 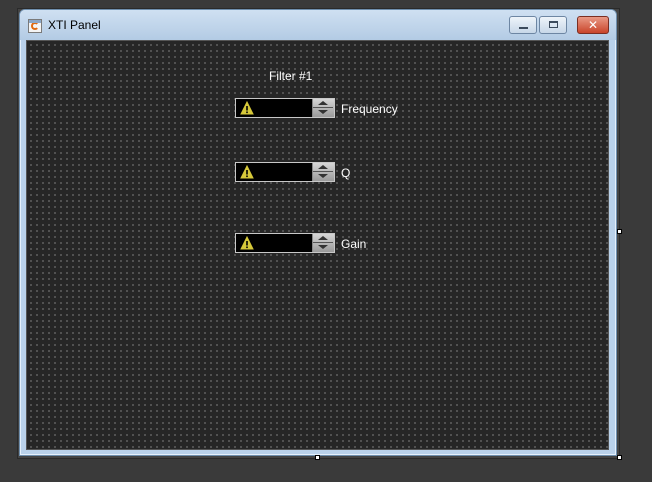 What do you see at coordinates (291, 76) in the screenshot?
I see `filter-title: Filter #1` at bounding box center [291, 76].